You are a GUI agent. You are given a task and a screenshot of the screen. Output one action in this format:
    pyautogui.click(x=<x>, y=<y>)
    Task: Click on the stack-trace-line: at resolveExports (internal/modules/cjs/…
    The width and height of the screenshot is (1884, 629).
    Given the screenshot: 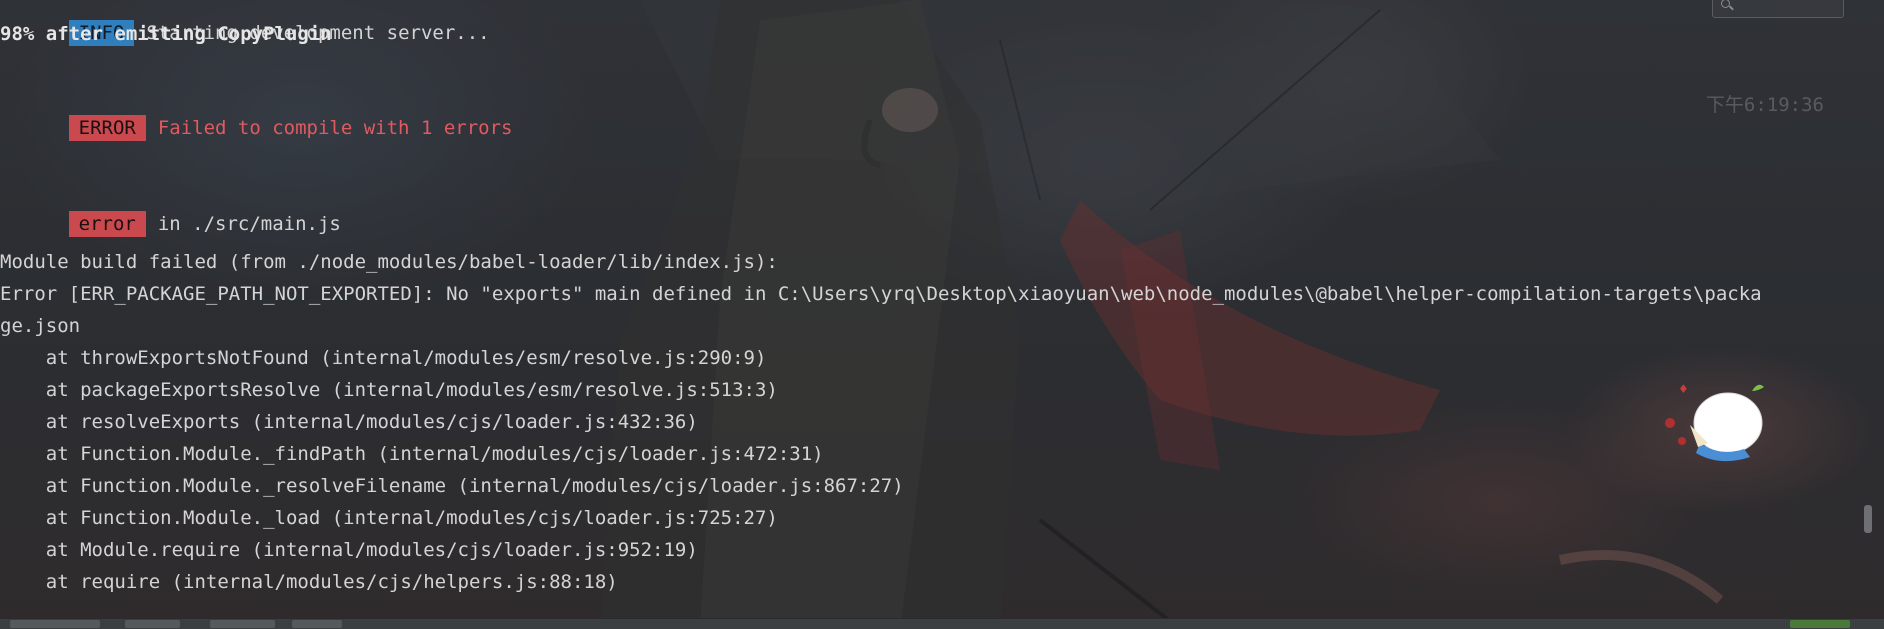 What is the action you would take?
    pyautogui.click(x=349, y=422)
    